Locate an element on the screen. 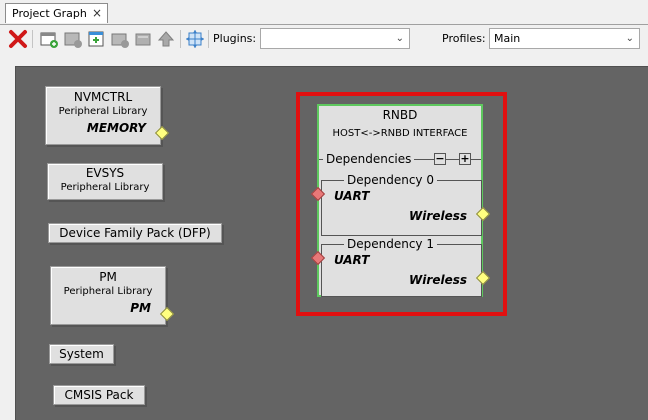 The image size is (648, 420). component-node-system: System is located at coordinates (81, 354).